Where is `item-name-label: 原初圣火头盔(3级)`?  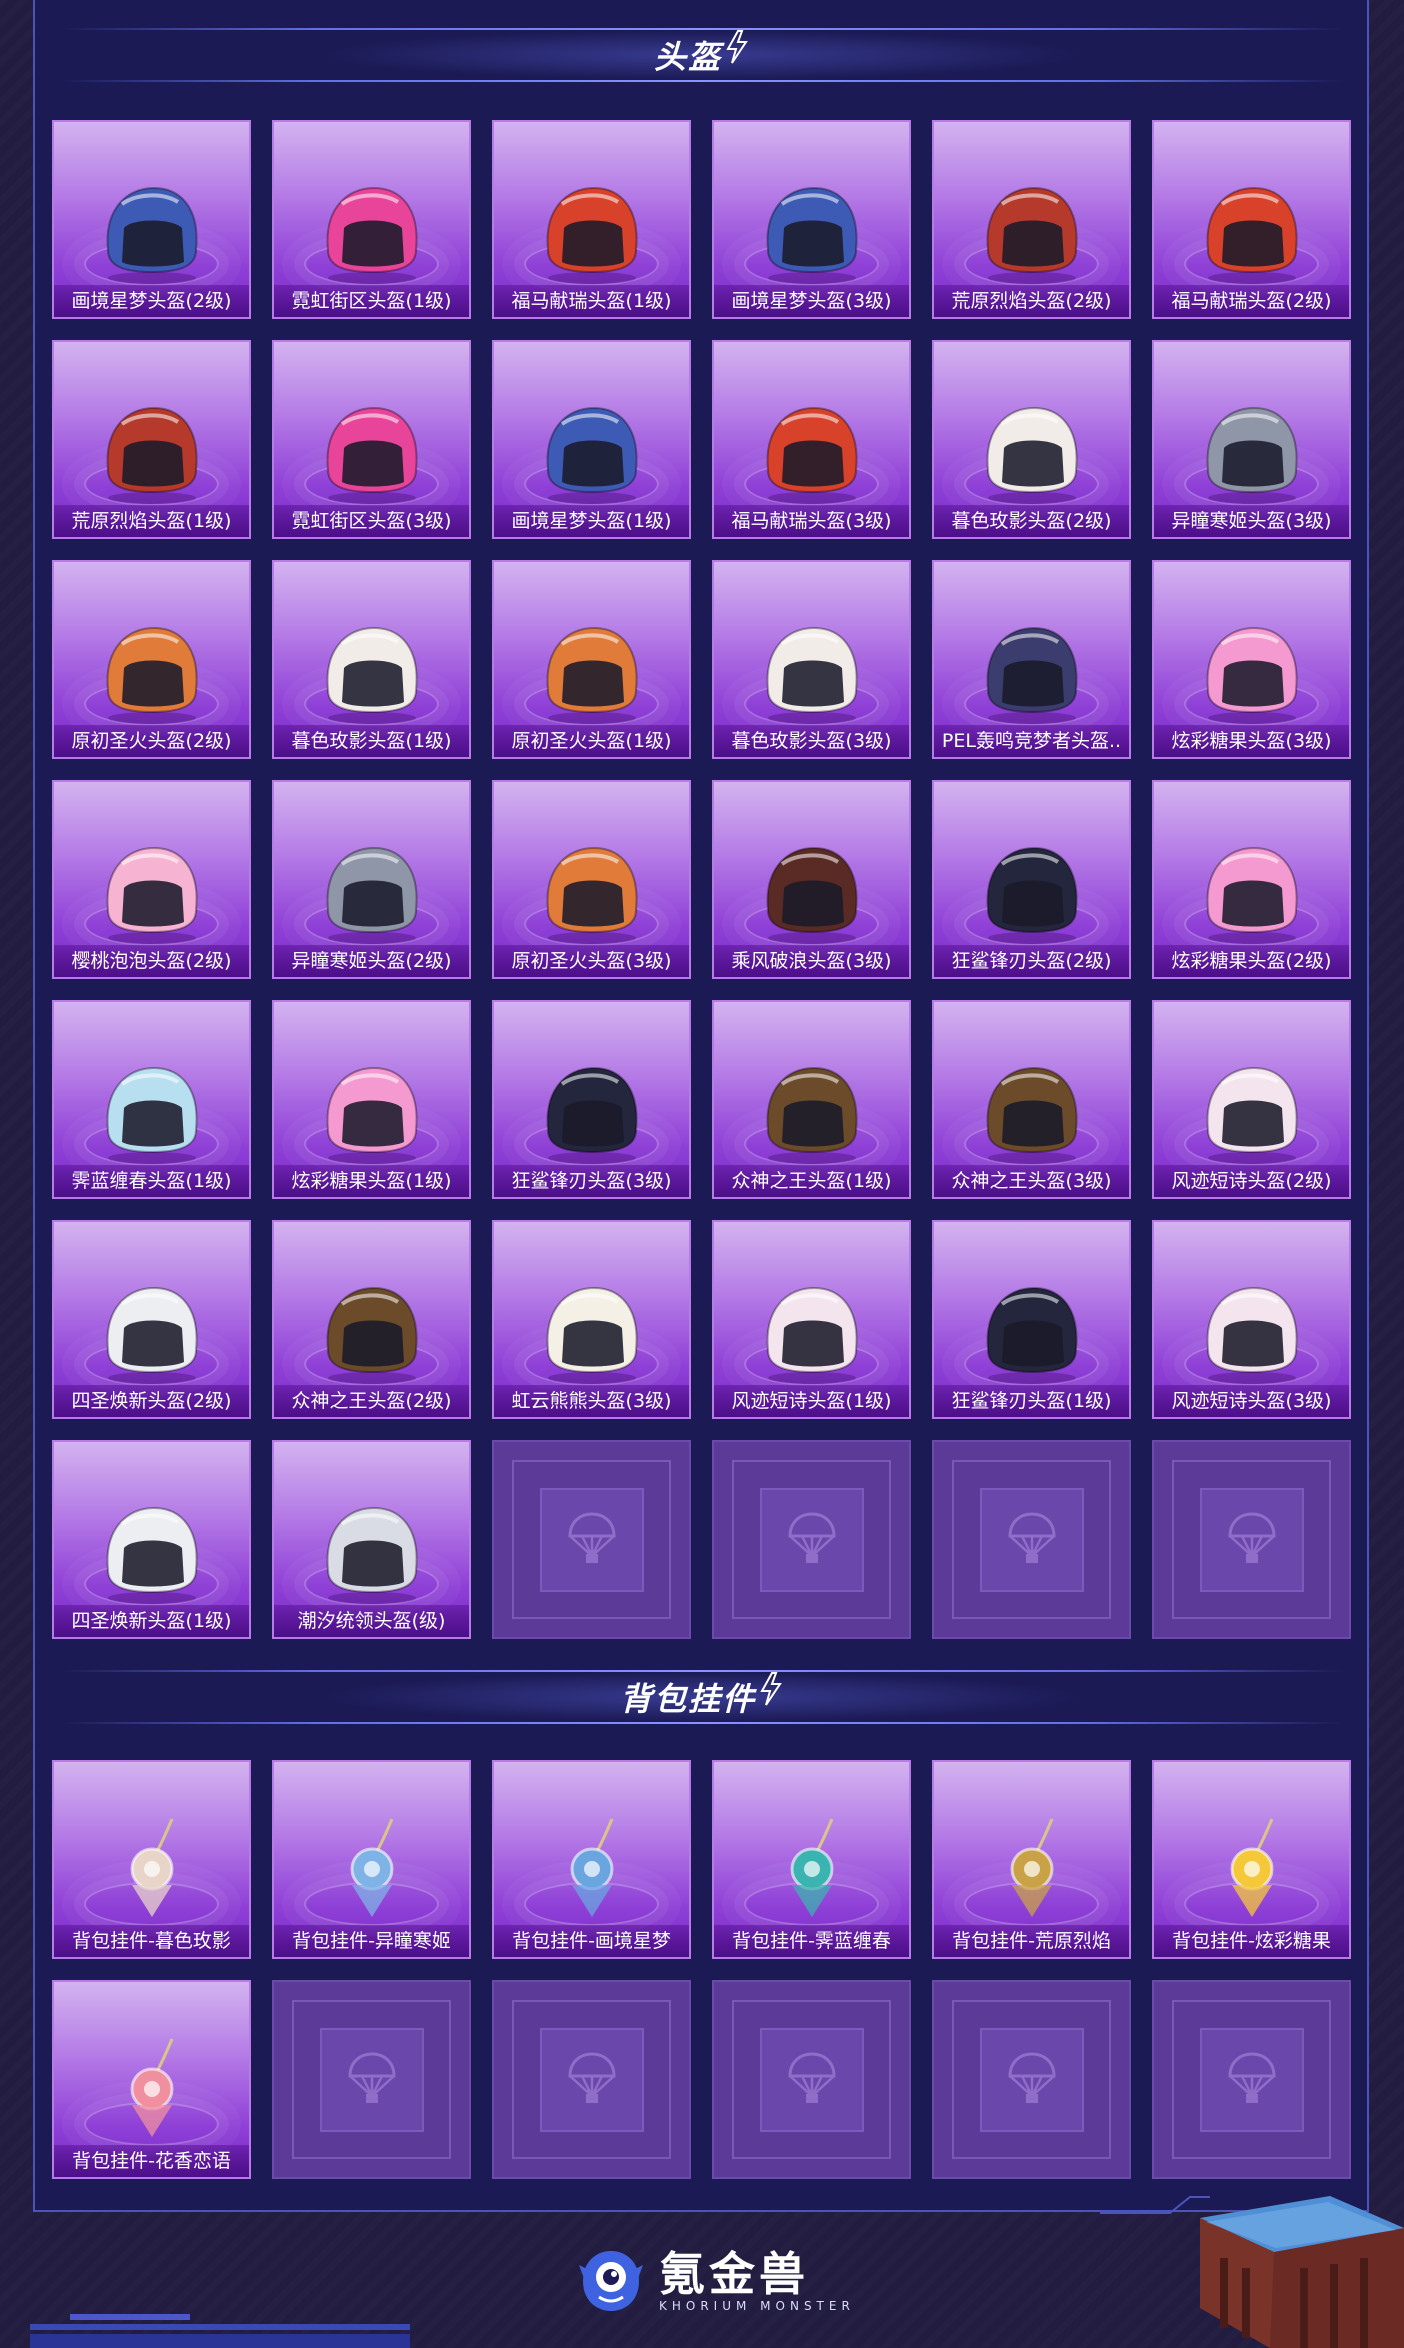
item-name-label: 原初圣火头盔(3级) is located at coordinates (591, 961).